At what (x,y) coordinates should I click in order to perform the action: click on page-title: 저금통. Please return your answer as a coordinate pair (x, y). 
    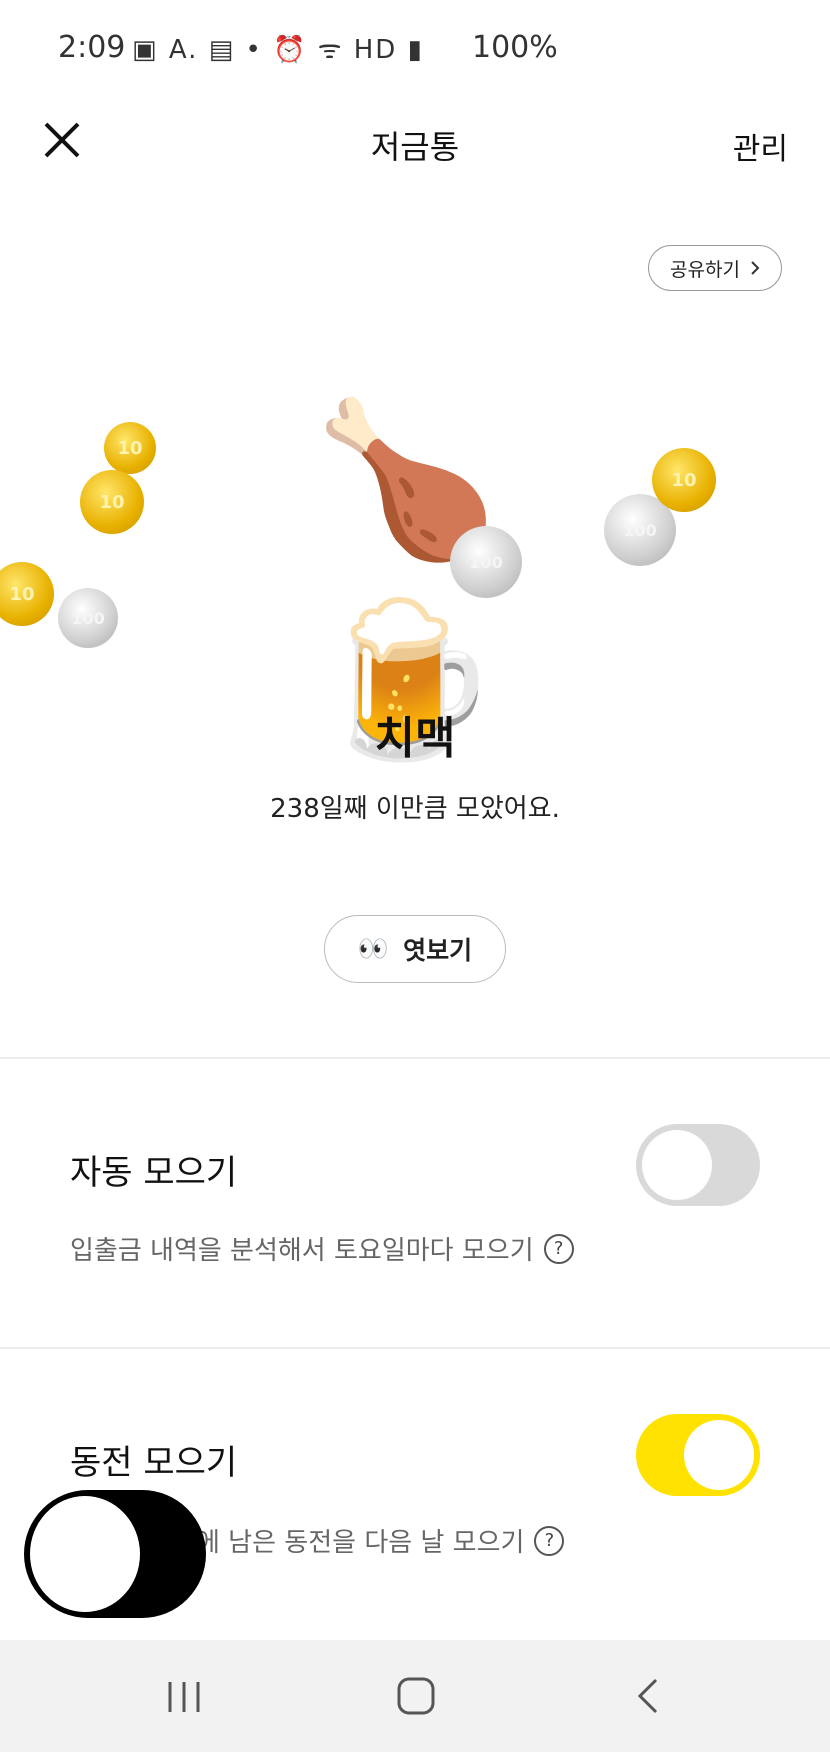
    Looking at the image, I should click on (415, 147).